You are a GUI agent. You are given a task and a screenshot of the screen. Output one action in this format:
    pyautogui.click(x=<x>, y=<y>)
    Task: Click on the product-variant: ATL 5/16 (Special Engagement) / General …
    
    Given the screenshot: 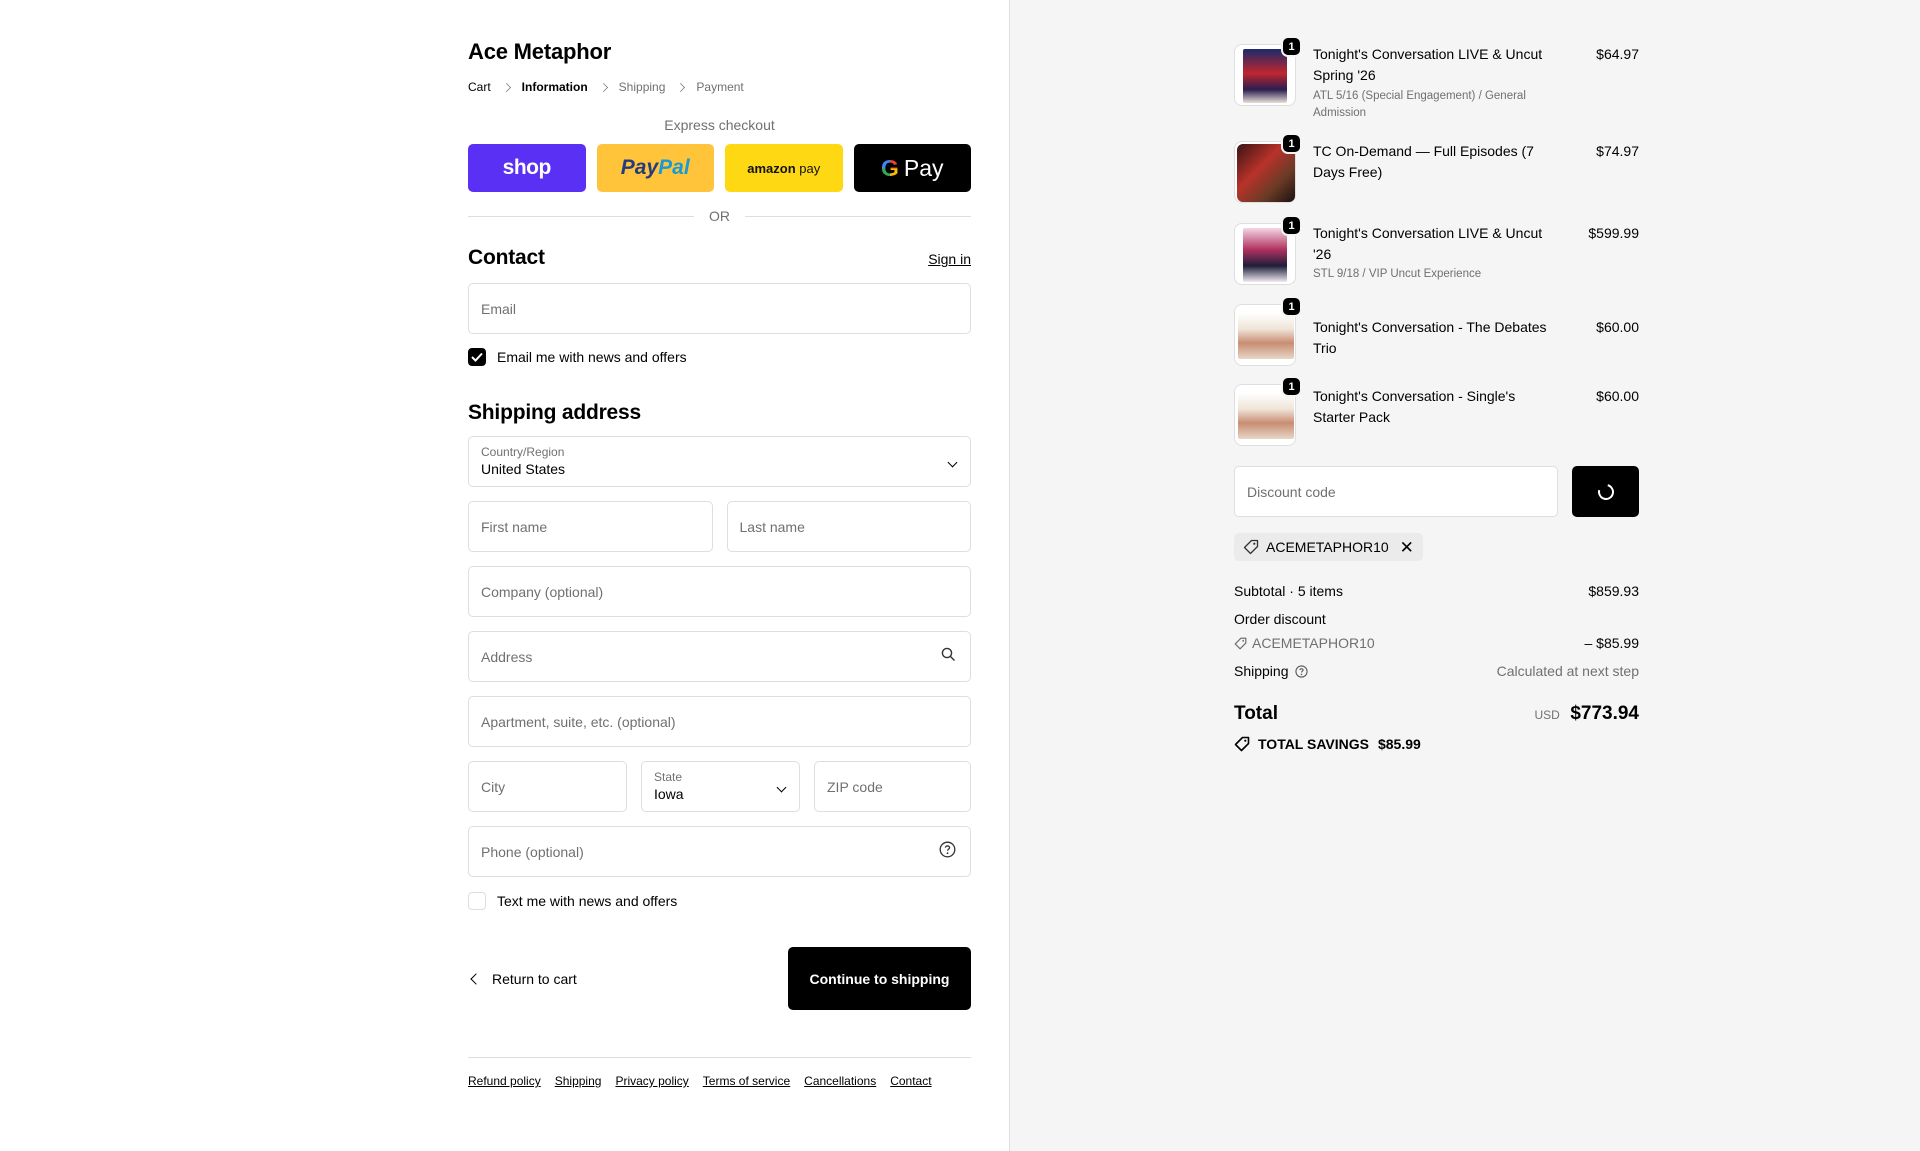 What is the action you would take?
    pyautogui.click(x=1419, y=104)
    